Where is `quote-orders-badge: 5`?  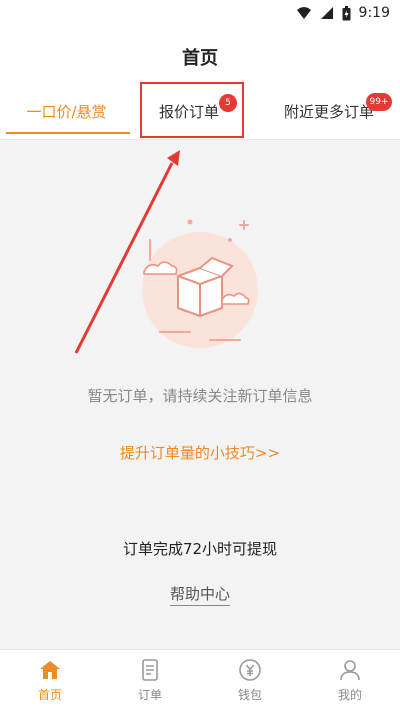
quote-orders-badge: 5 is located at coordinates (228, 103).